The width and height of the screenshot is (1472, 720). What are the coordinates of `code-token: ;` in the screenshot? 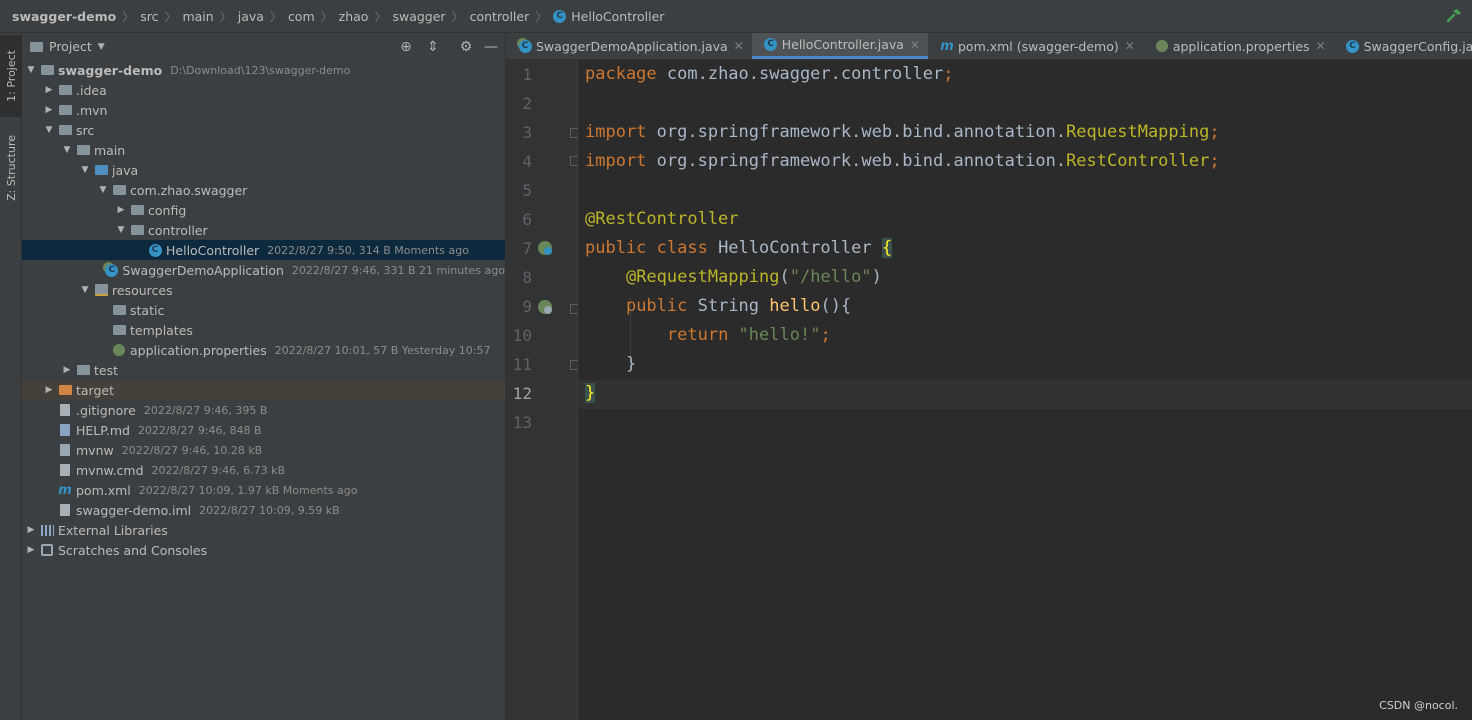 It's located at (948, 74).